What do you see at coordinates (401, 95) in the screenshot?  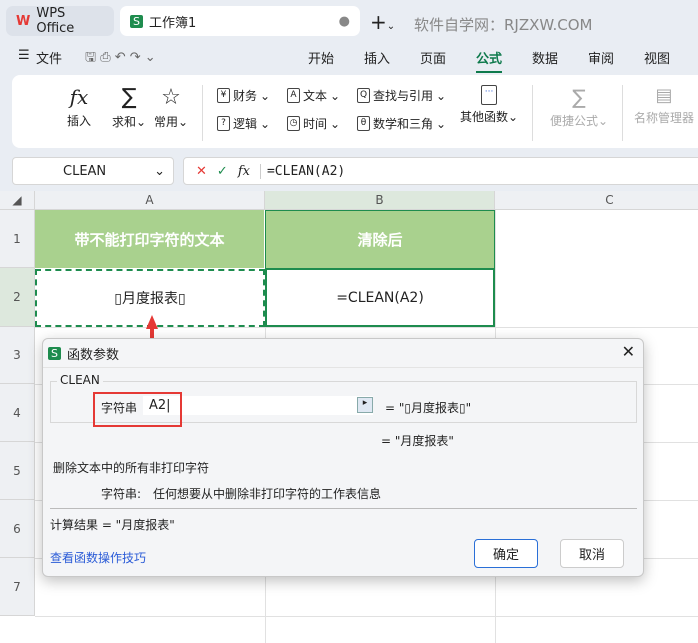 I see `lookup-button: Q 查找与引用 ⌄` at bounding box center [401, 95].